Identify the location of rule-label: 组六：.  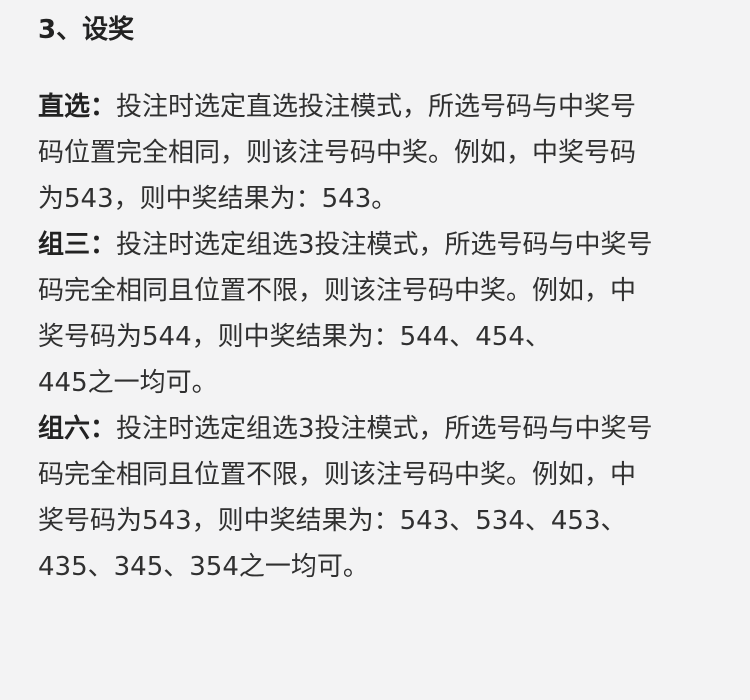
(77, 429).